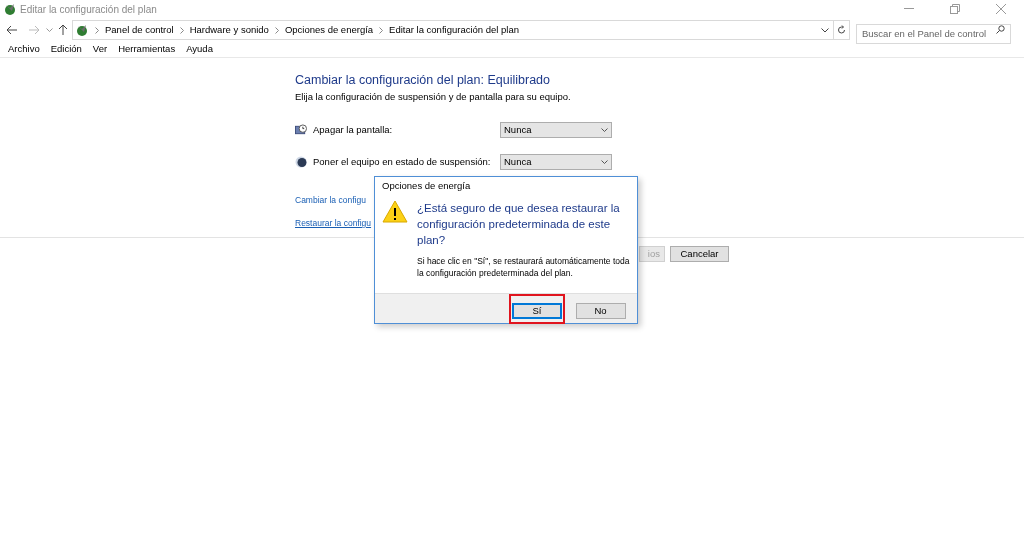  I want to click on back-arrow-icon, so click(12, 30).